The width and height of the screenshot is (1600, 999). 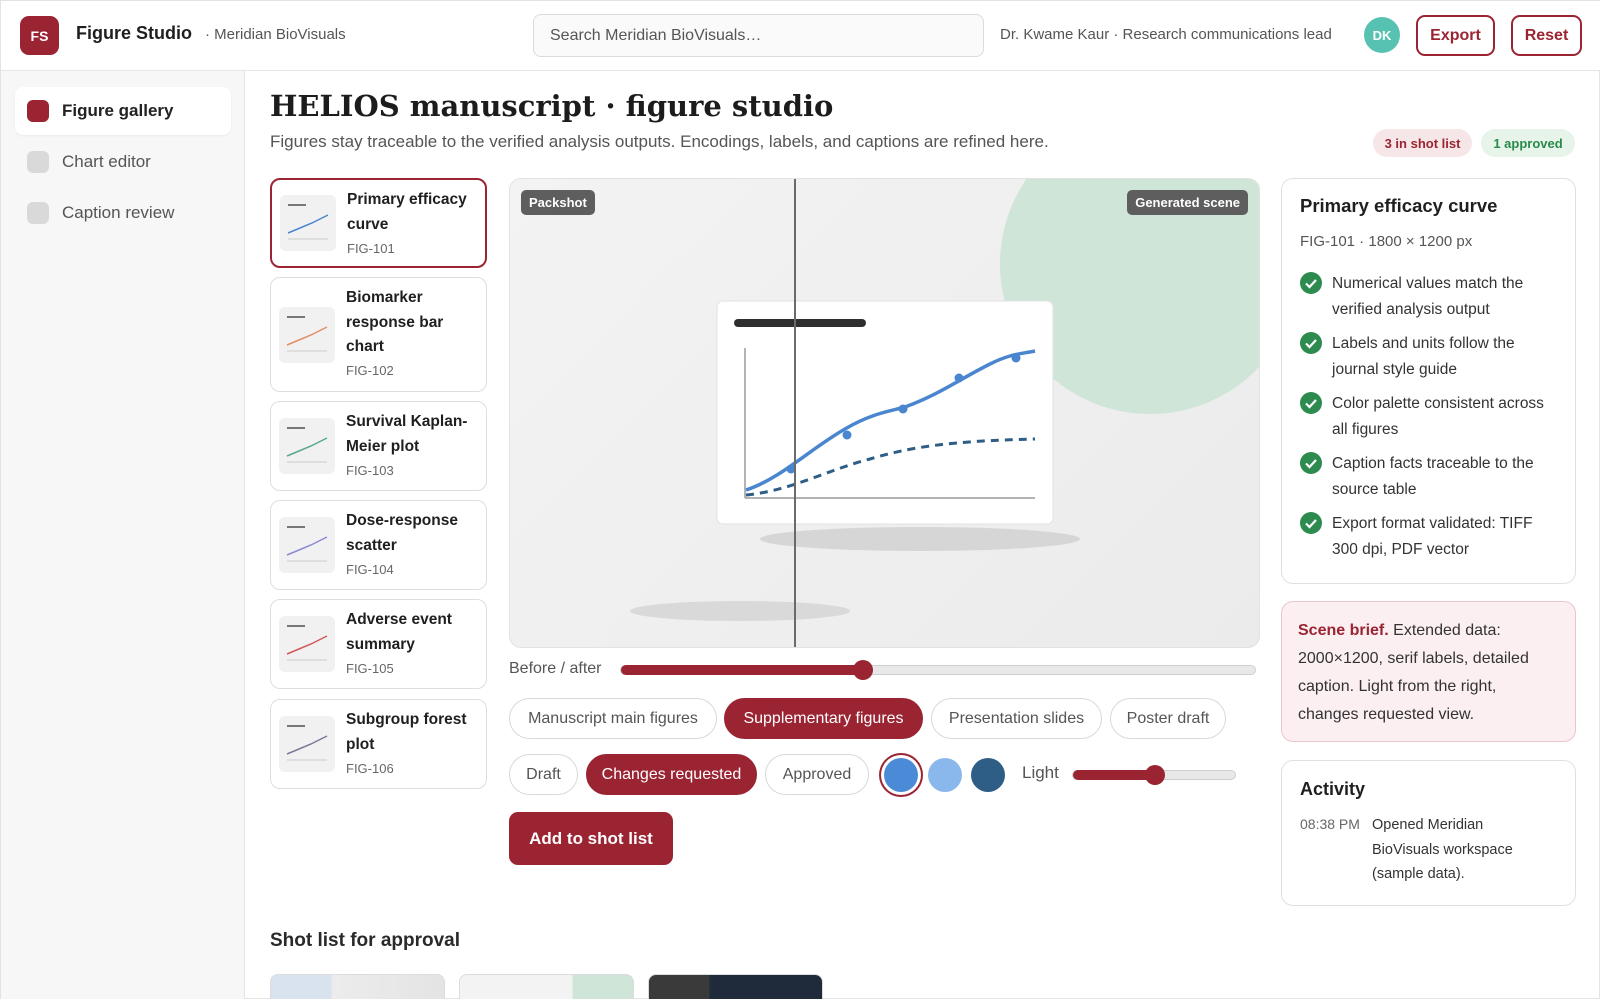 I want to click on figure-id: FIG-104, so click(x=370, y=569).